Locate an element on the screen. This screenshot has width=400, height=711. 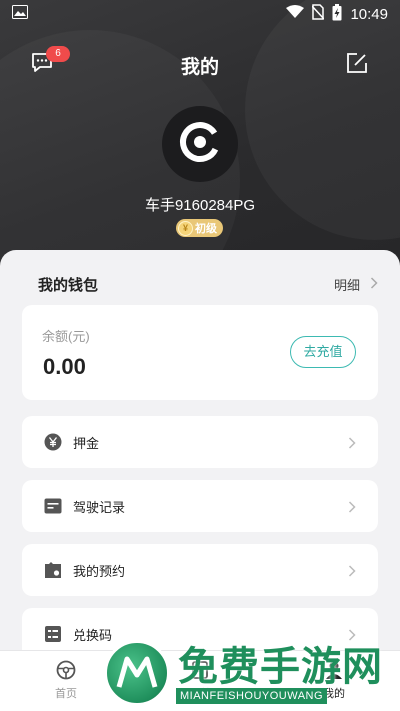
app-logo-icon is located at coordinates (200, 144).